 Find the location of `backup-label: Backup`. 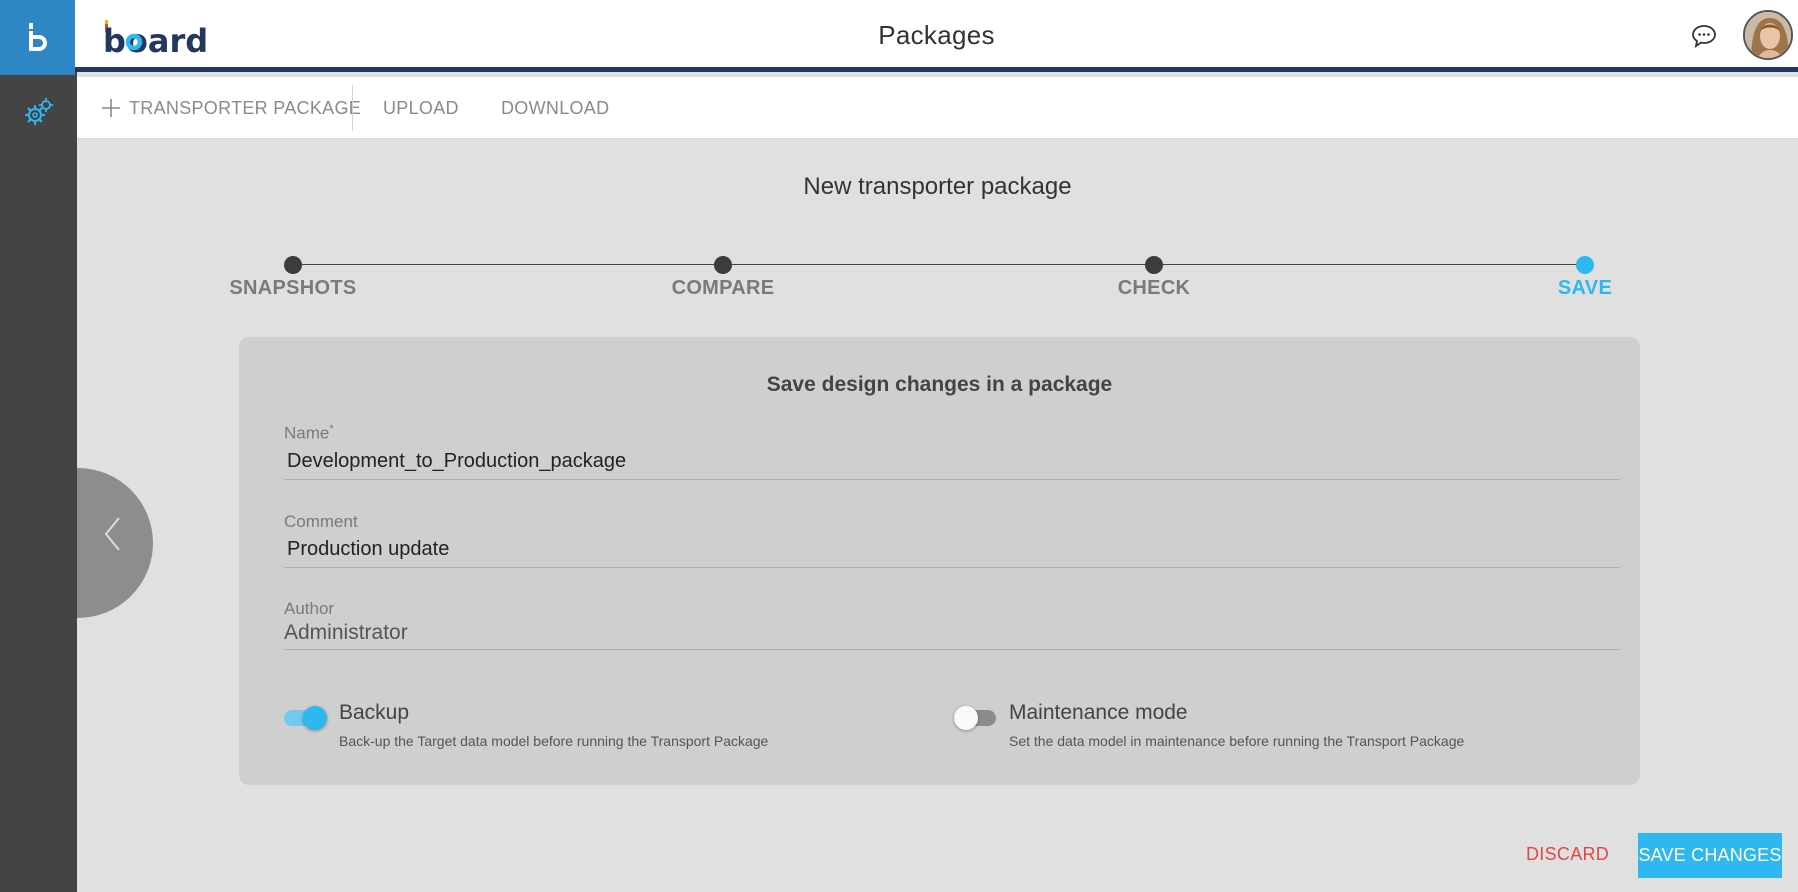

backup-label: Backup is located at coordinates (374, 712).